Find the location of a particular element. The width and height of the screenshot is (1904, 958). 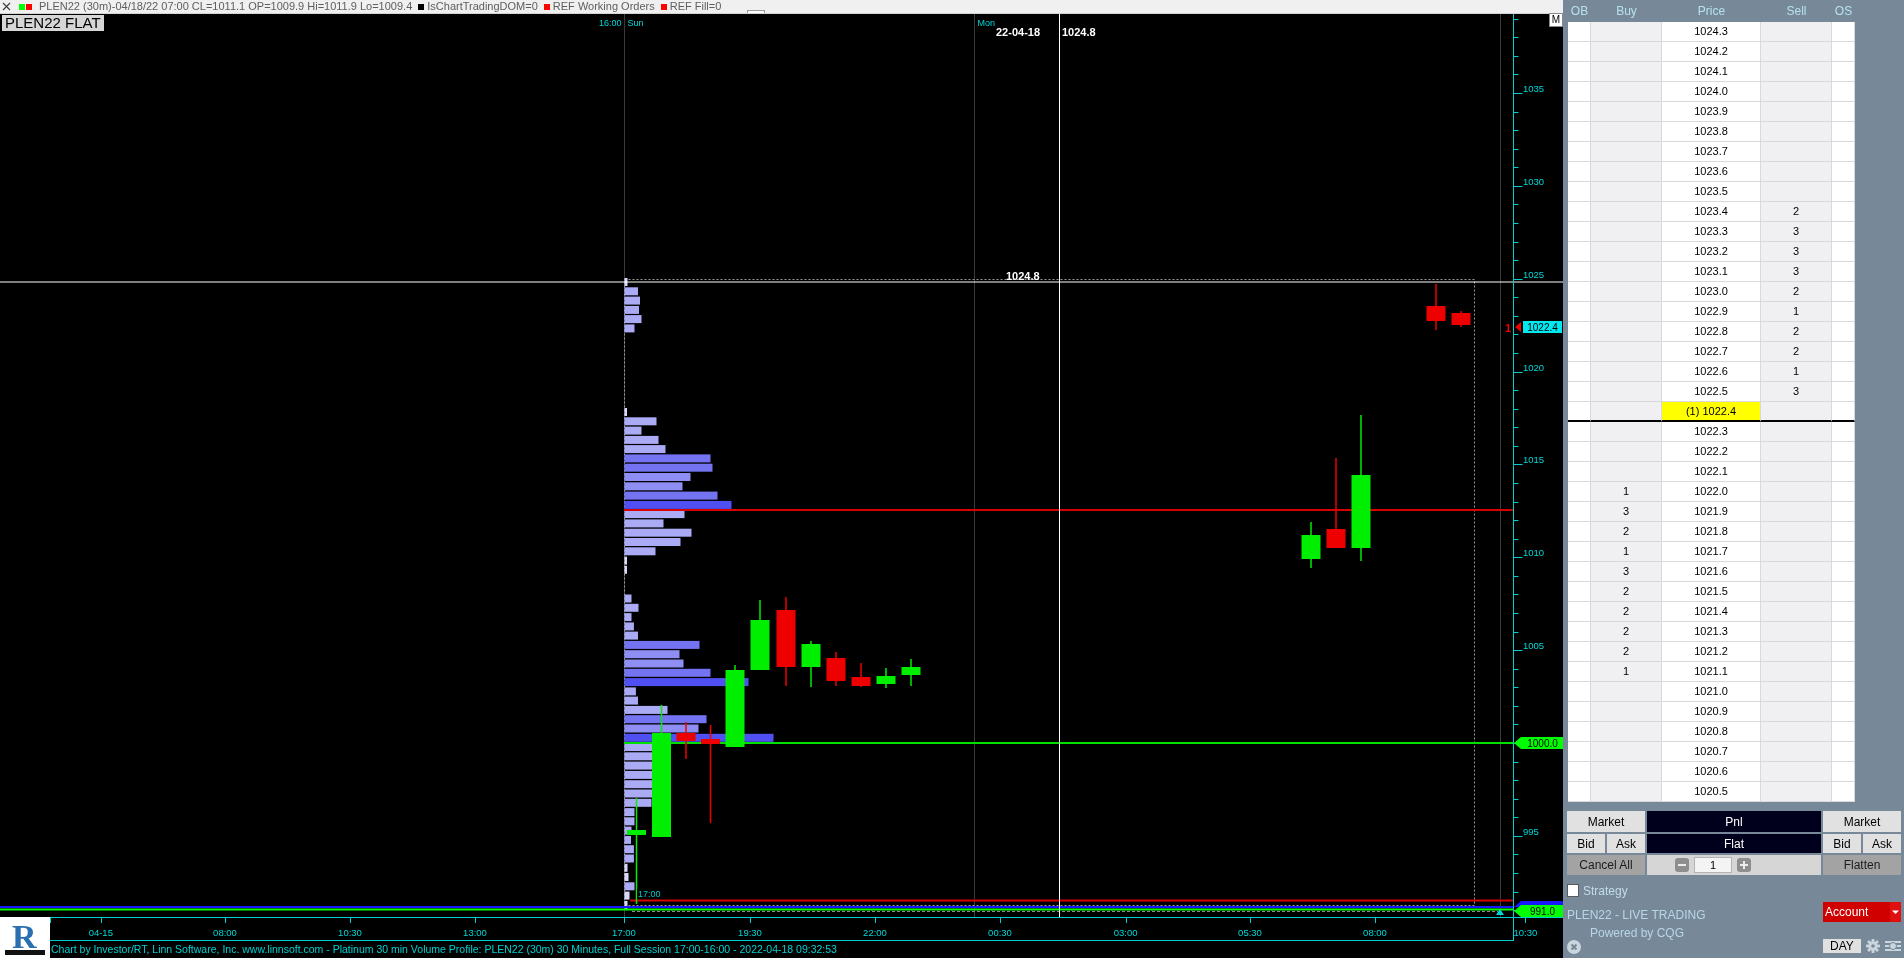

mode-button: M is located at coordinates (1556, 20).